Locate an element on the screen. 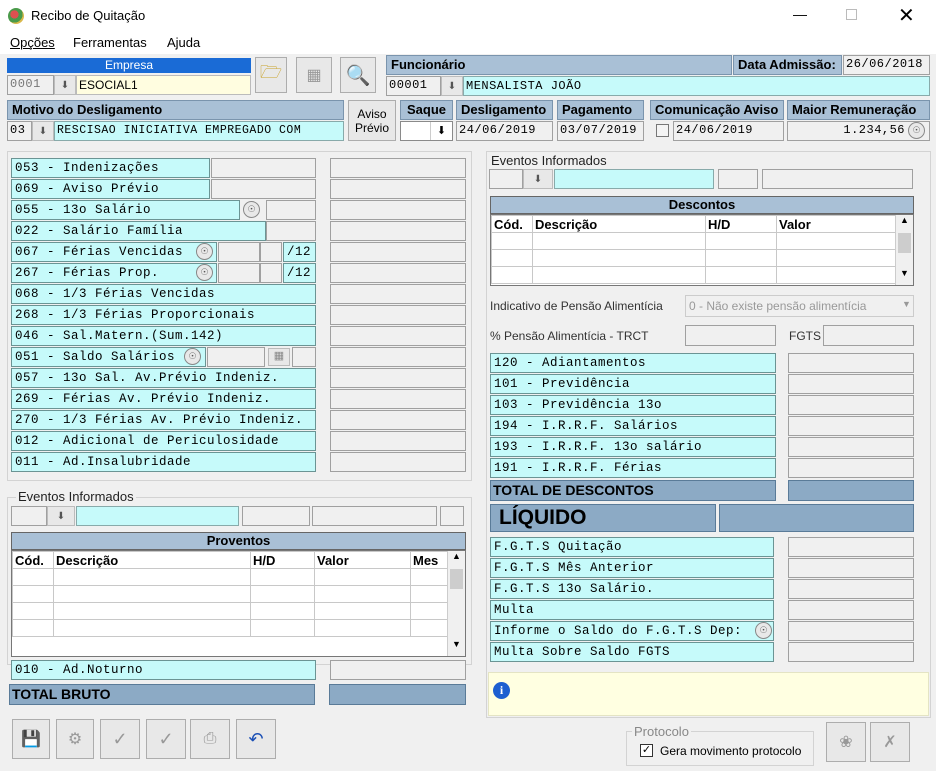 This screenshot has height=771, width=936. left-event-aux is located at coordinates (304, 357).